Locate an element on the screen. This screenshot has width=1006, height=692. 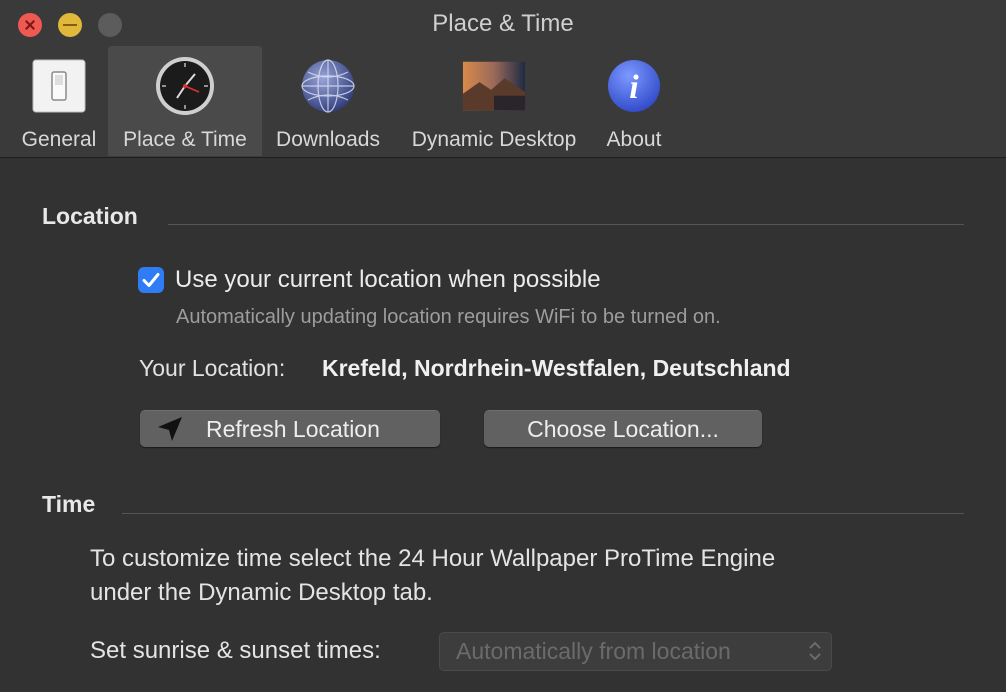
tab-general: General is located at coordinates (59, 101).